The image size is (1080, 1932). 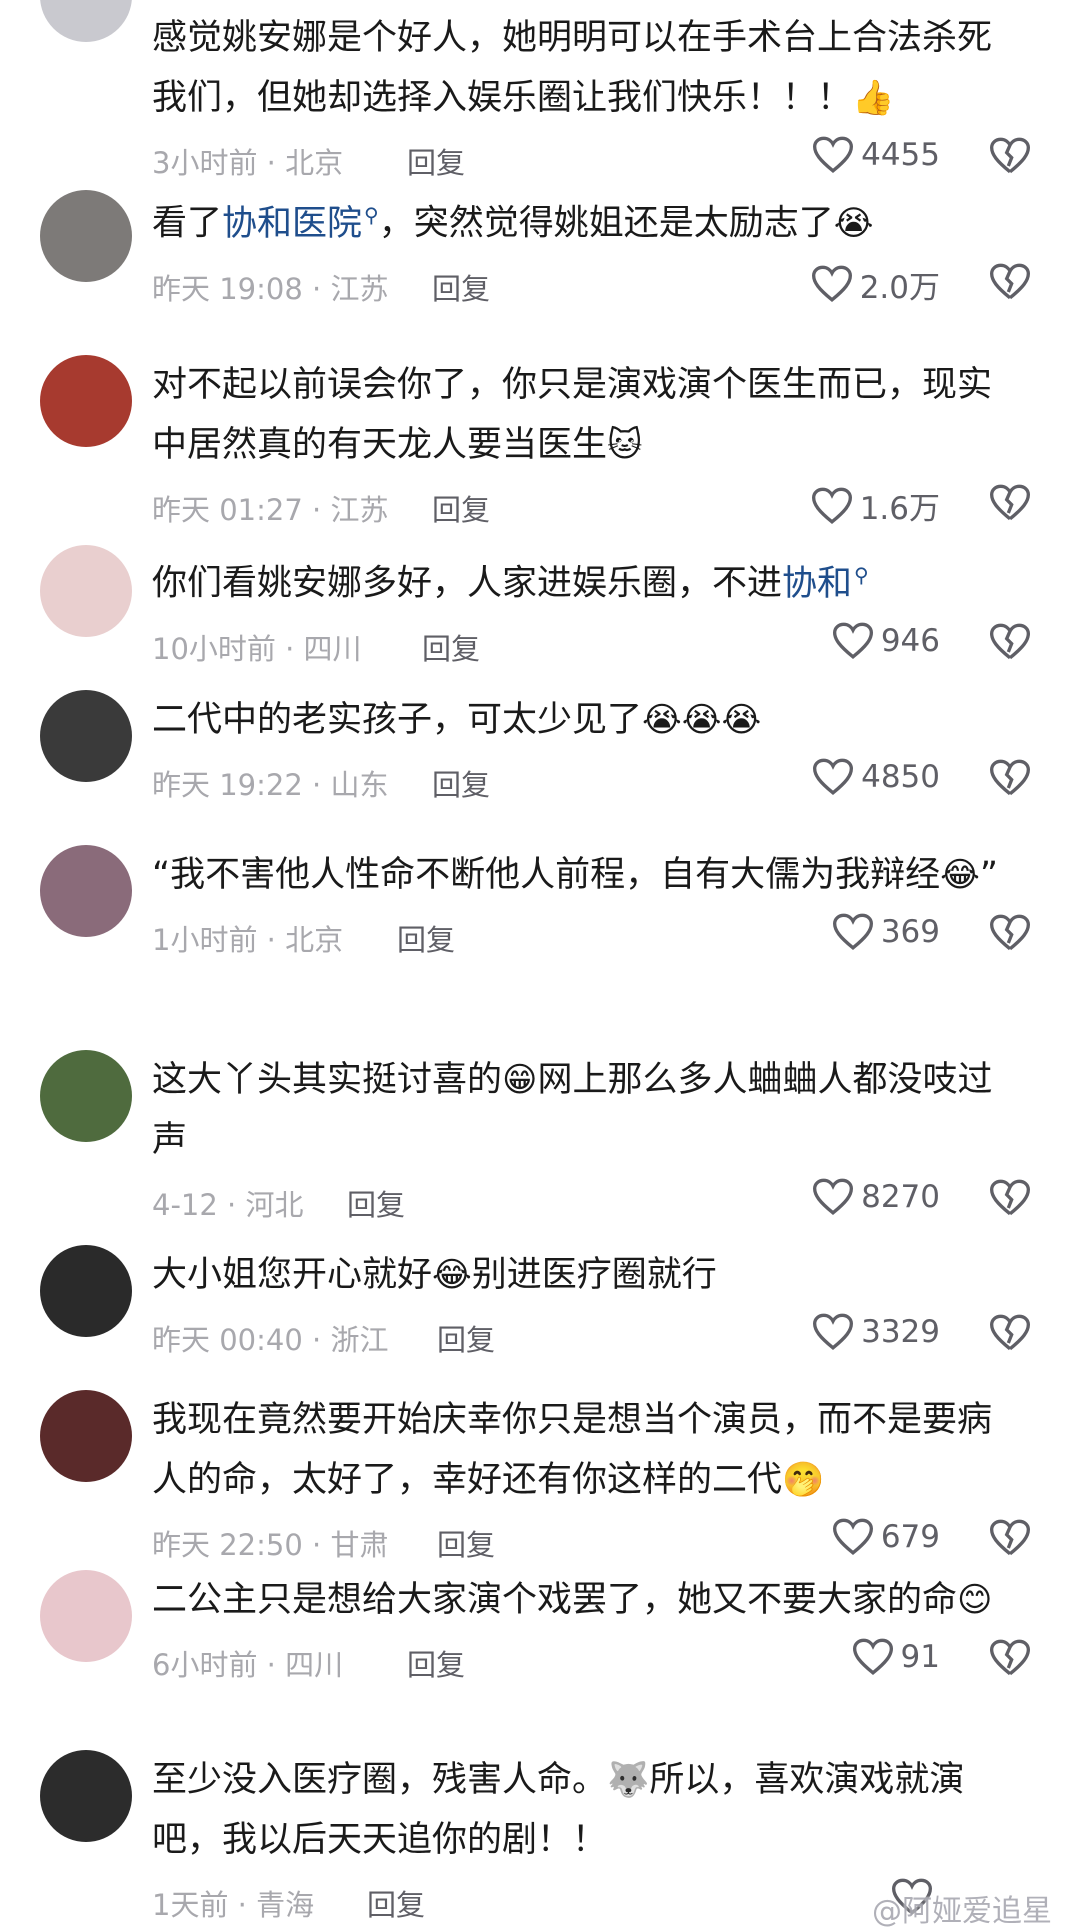 I want to click on comment-text: 二代中的老实孩子，可太少见了😭😭😭, so click(x=457, y=720).